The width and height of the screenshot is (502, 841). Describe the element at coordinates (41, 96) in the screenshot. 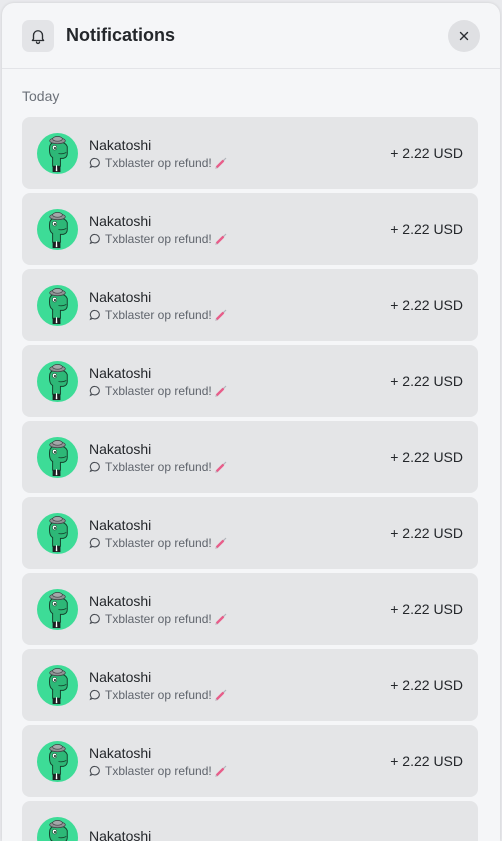

I see `section-label-today: Today` at that location.